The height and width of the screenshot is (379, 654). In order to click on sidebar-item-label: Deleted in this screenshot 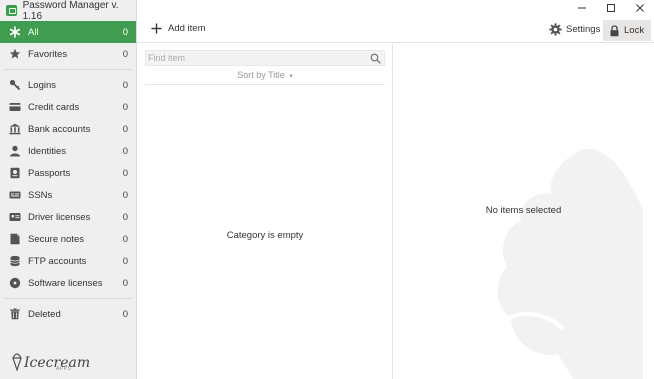, I will do `click(44, 314)`.